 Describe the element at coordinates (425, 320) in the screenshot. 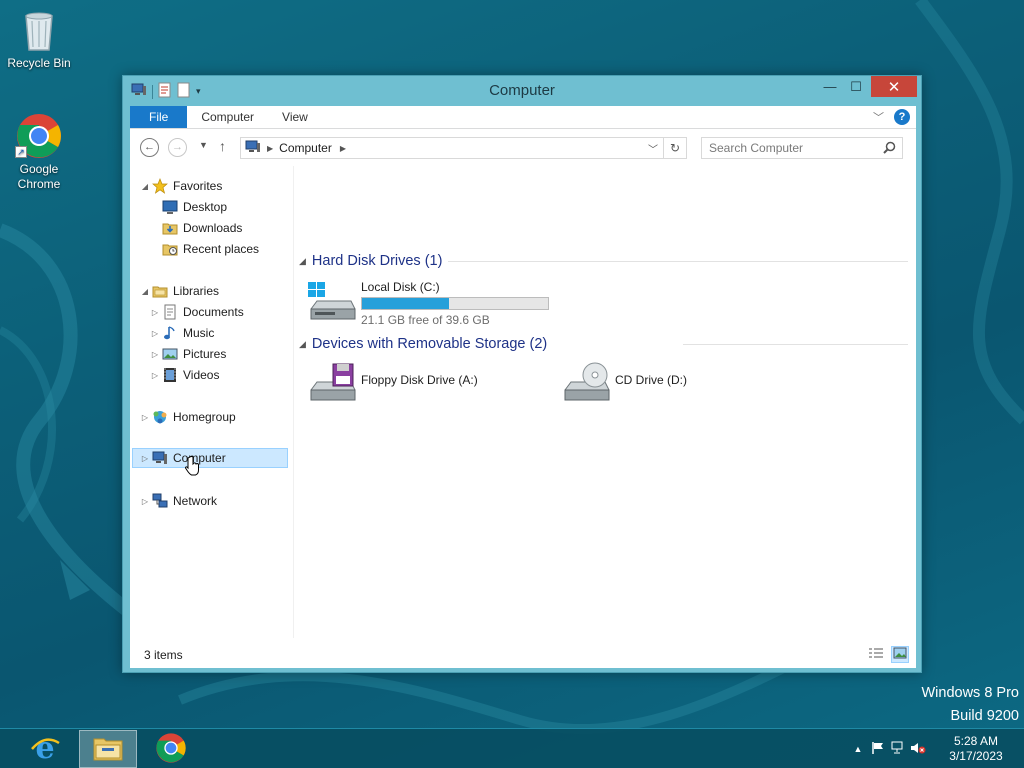

I see `drive-c-space: 21.1 GB free of 39.6 GB` at that location.